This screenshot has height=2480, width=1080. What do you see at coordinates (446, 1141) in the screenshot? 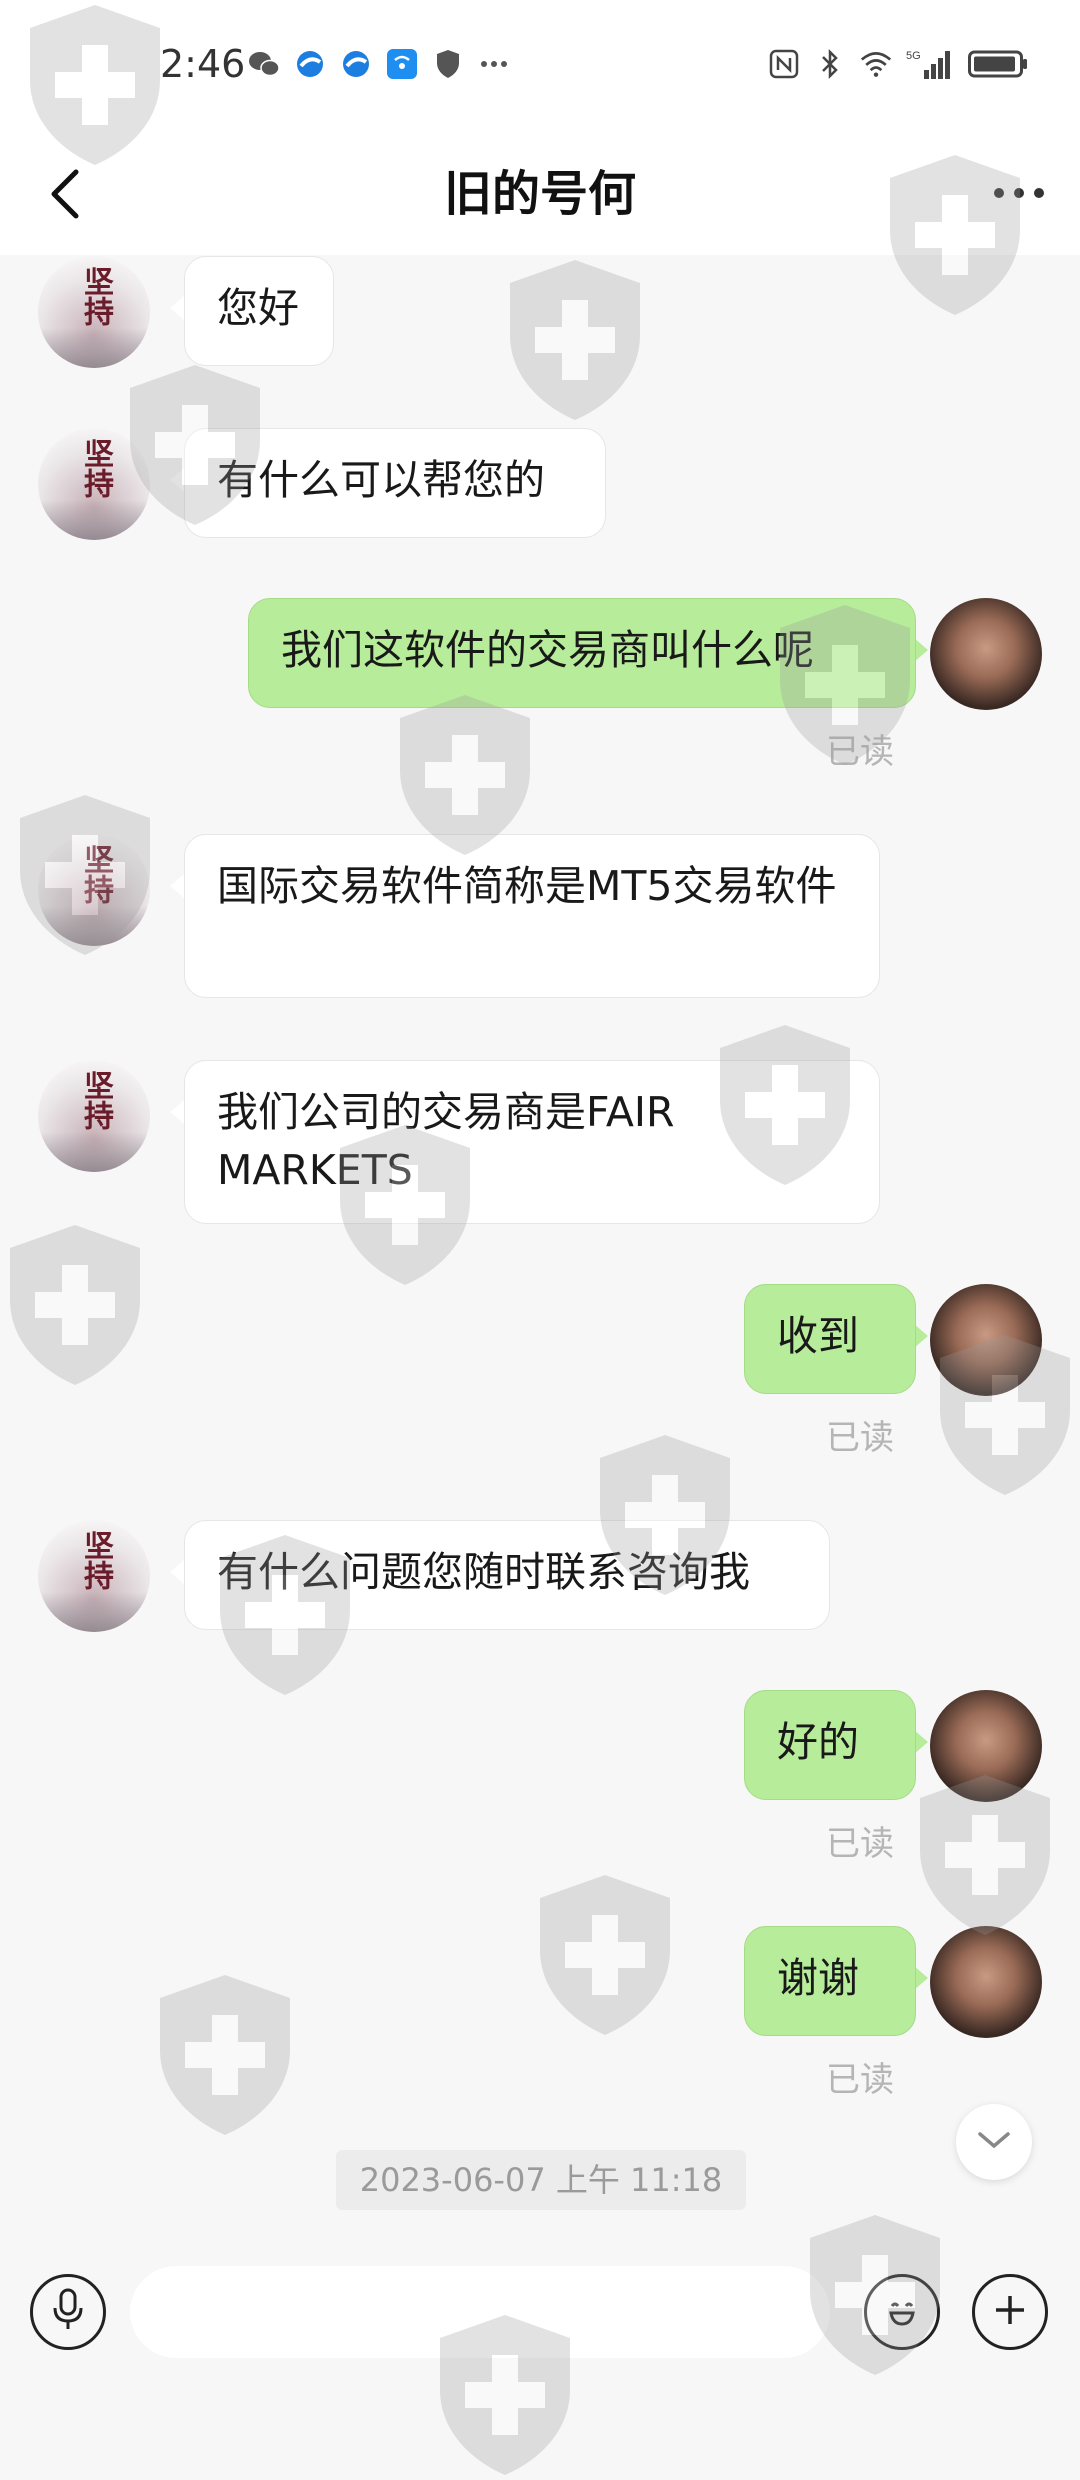
I see `message-text: 我们公司的交易商是FAIRMARKETS` at bounding box center [446, 1141].